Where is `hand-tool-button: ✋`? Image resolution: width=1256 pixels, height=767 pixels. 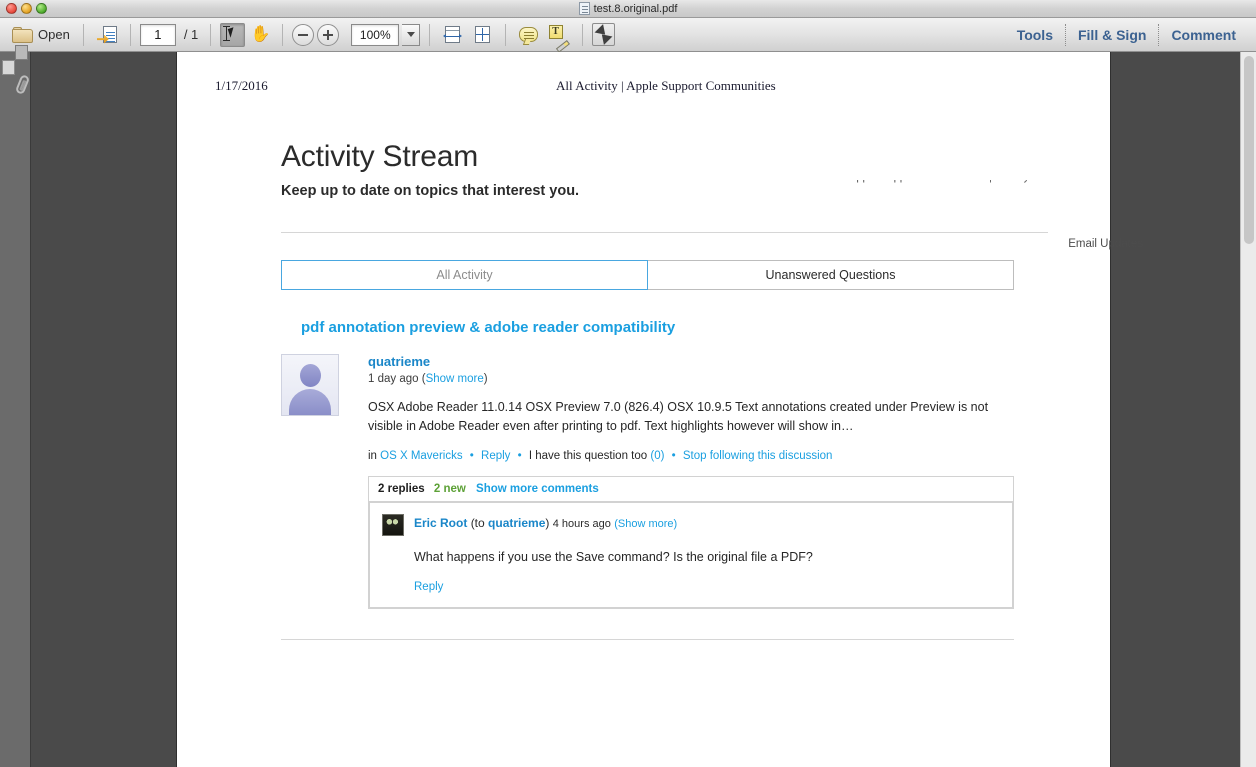 hand-tool-button: ✋ is located at coordinates (260, 35).